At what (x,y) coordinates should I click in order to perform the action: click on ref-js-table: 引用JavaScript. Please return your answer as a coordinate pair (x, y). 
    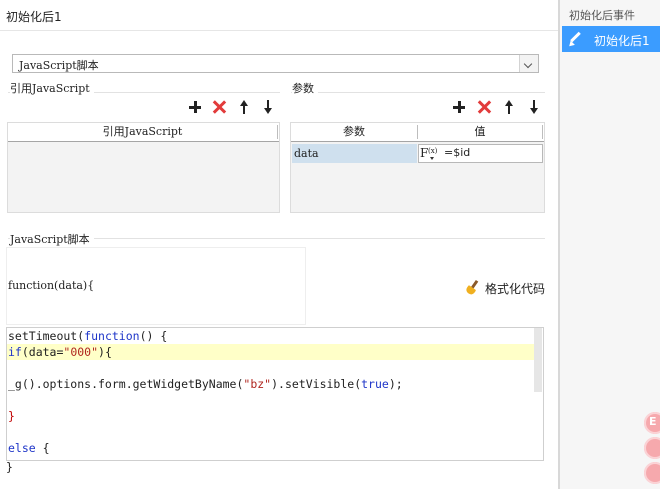
    Looking at the image, I should click on (143, 167).